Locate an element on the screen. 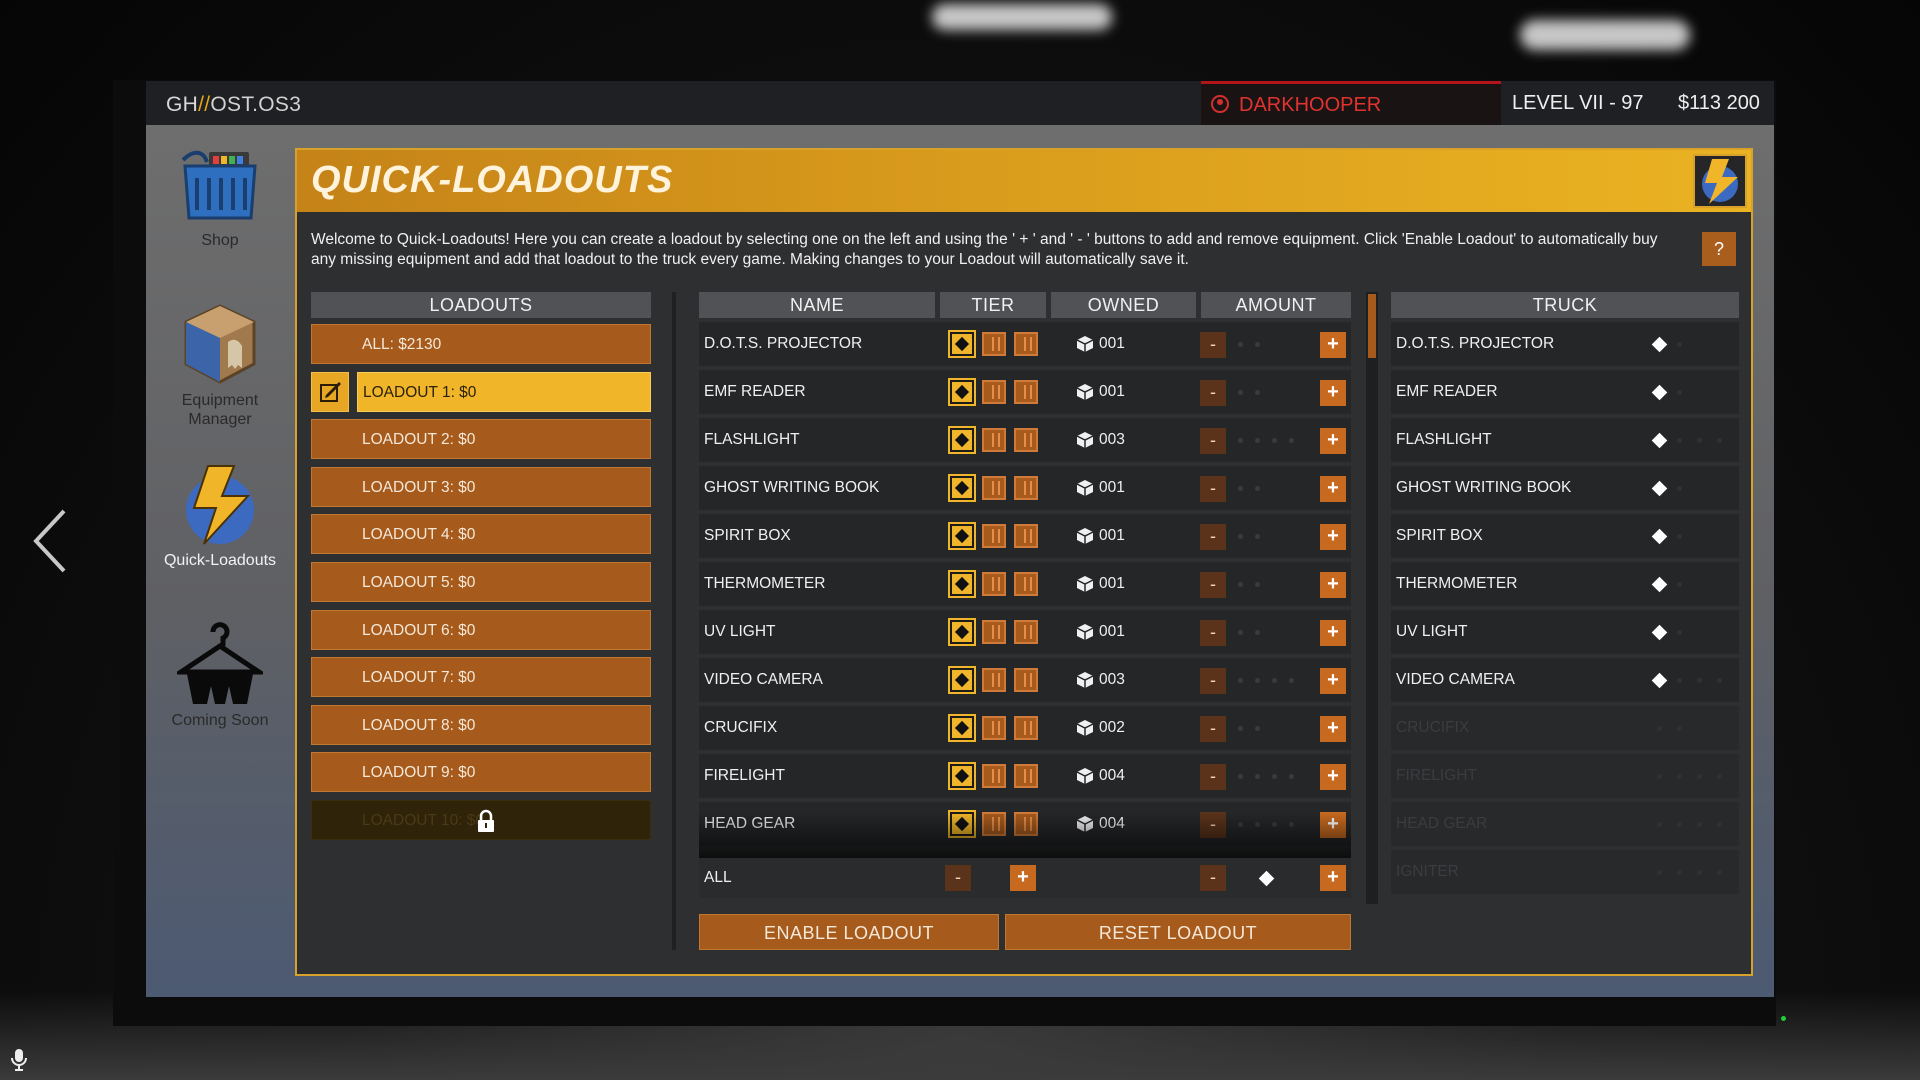  loadout-item: LOADOUT 8: $0 is located at coordinates (481, 724).